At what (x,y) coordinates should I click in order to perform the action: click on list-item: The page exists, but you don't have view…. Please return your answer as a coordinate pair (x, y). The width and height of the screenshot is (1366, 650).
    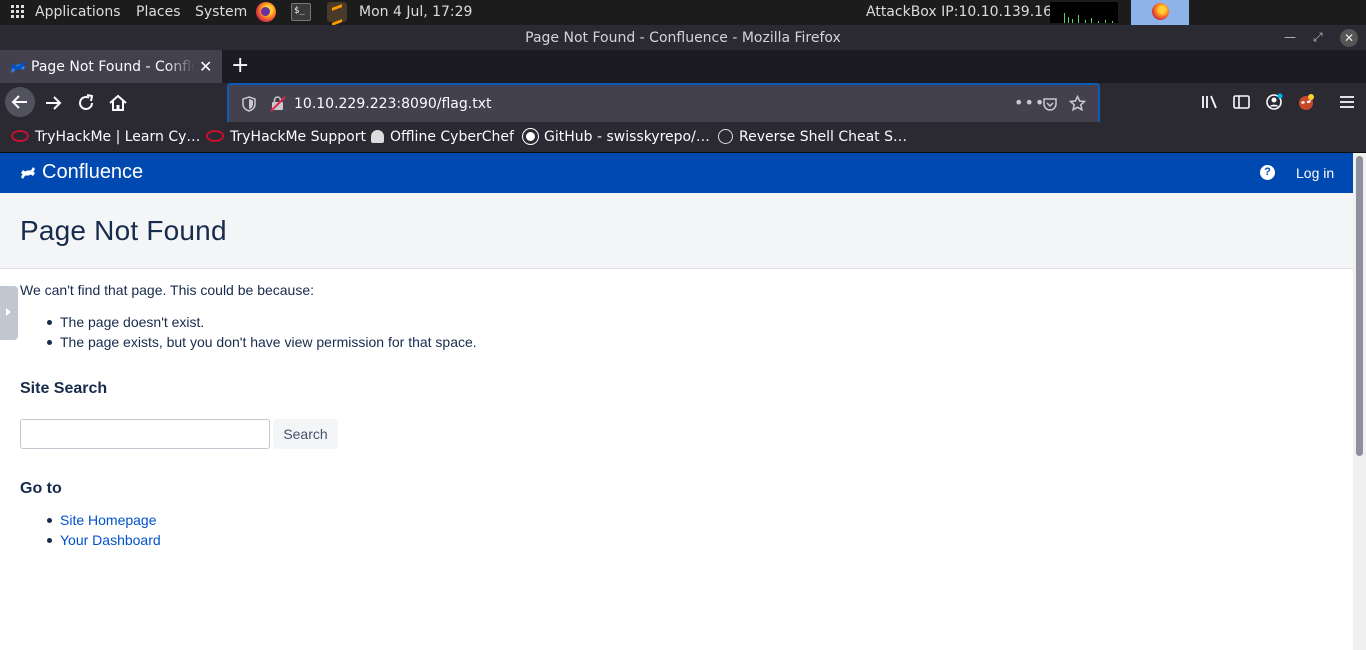
    Looking at the image, I should click on (262, 342).